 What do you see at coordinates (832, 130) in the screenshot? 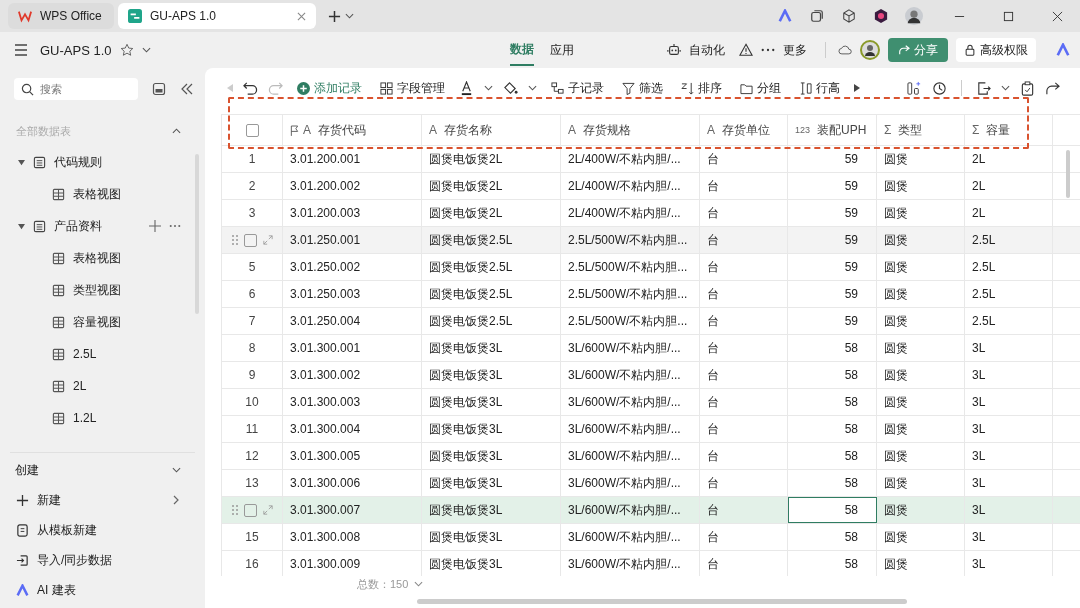
I see `column-header: 123 装配UPH` at bounding box center [832, 130].